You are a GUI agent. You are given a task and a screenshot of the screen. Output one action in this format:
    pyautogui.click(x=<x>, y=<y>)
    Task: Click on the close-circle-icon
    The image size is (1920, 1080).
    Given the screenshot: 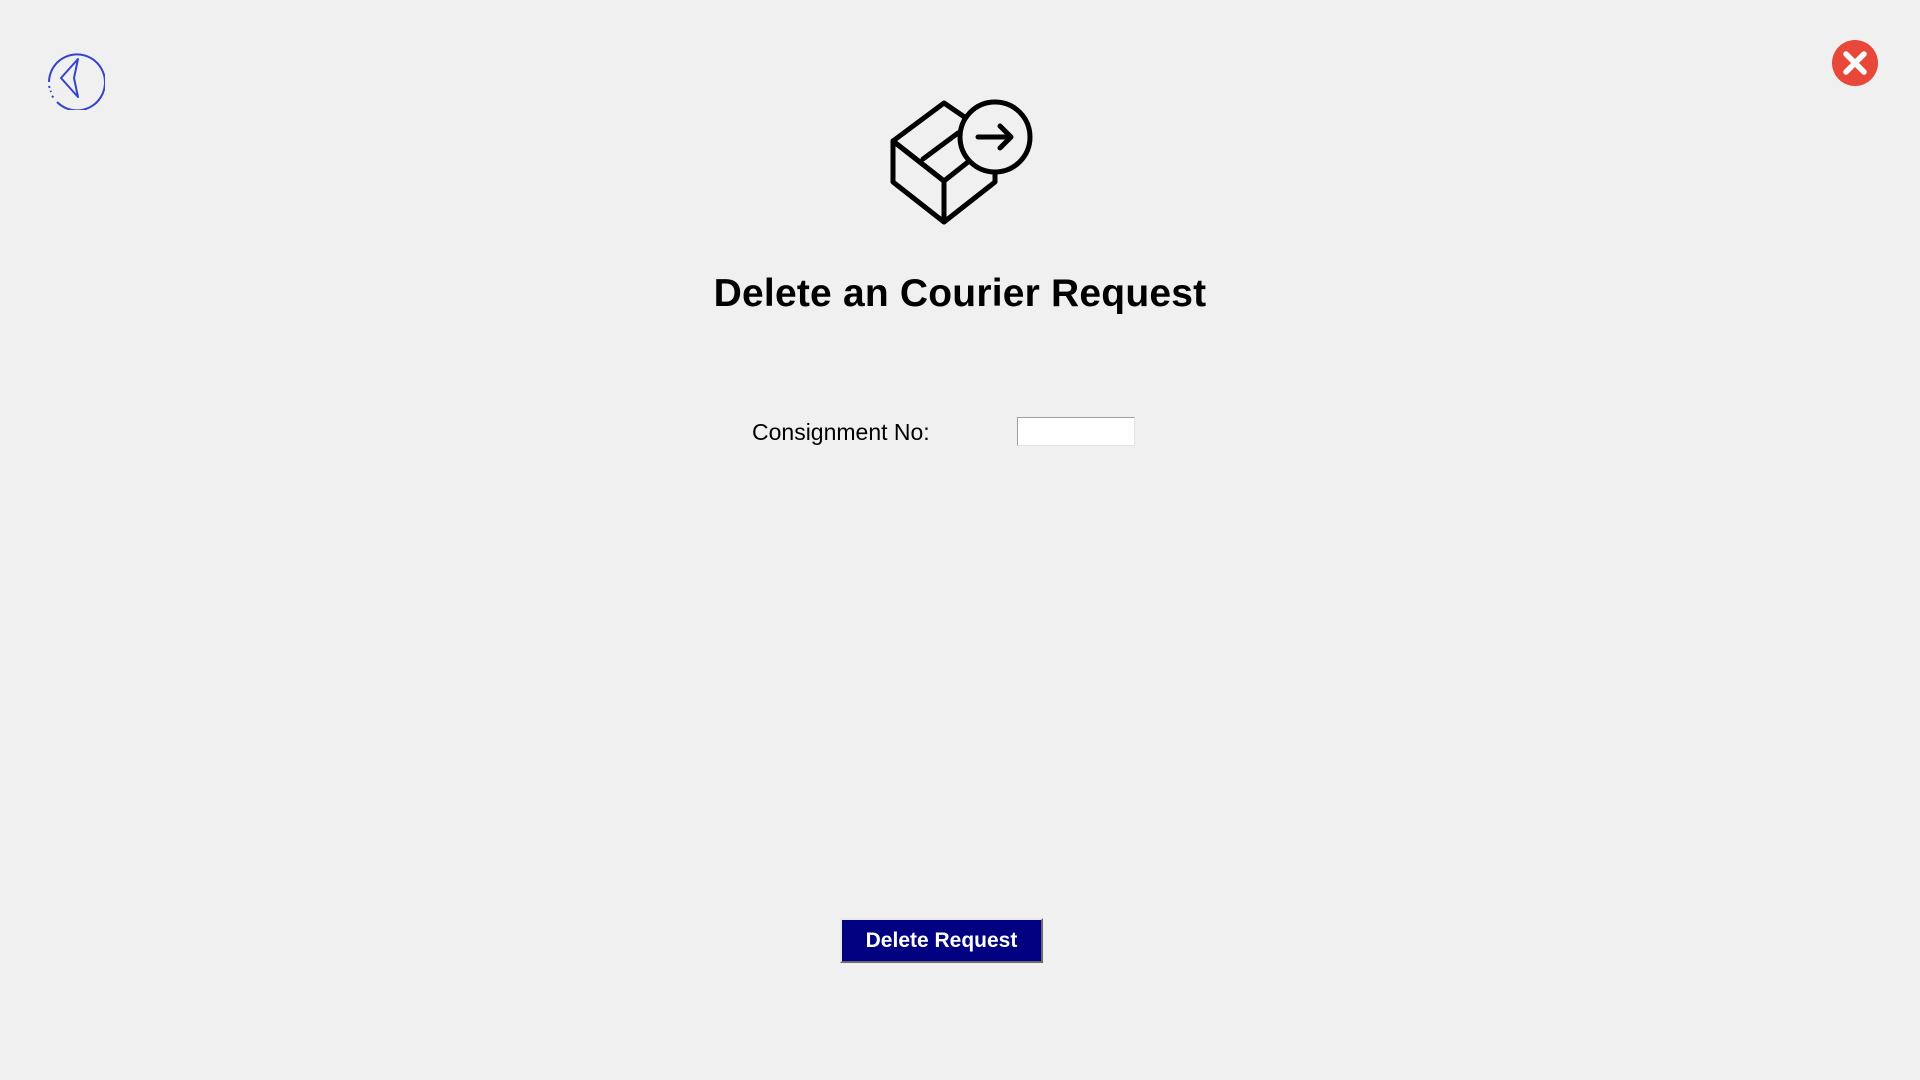 What is the action you would take?
    pyautogui.click(x=1855, y=63)
    